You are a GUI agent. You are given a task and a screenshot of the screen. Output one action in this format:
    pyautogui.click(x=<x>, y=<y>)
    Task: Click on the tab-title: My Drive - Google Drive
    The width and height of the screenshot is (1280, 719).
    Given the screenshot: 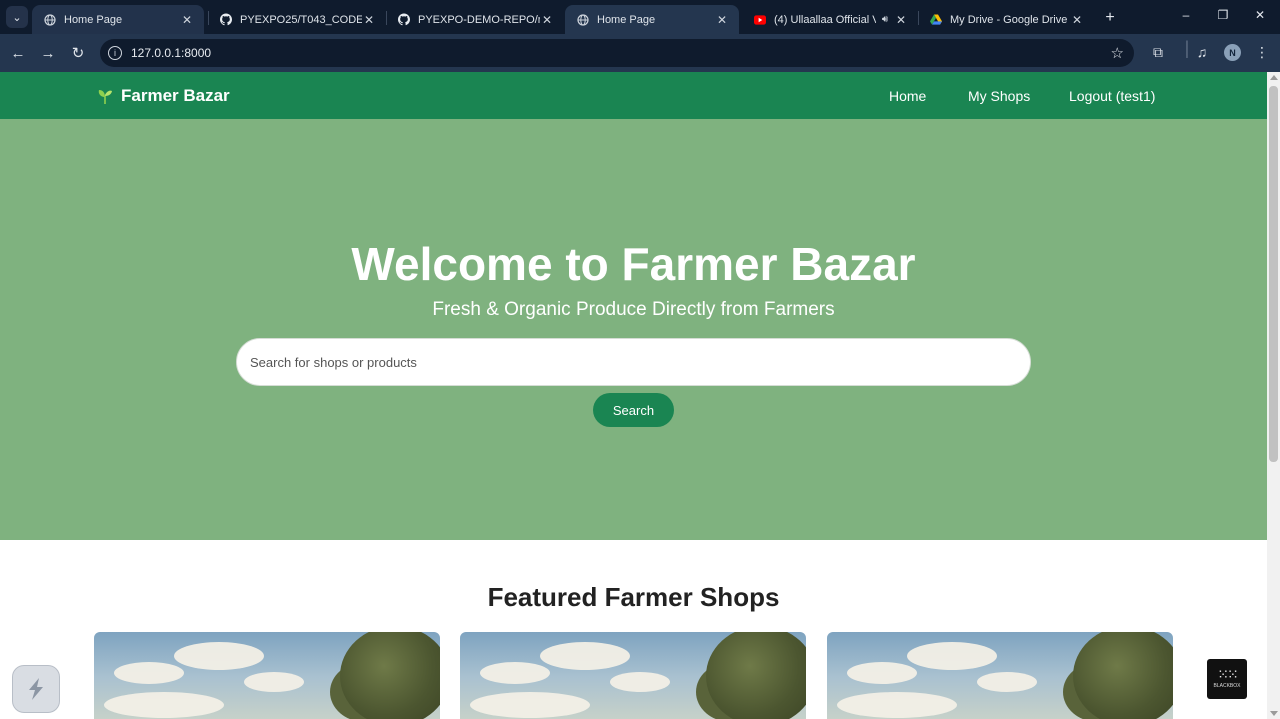 What is the action you would take?
    pyautogui.click(x=1009, y=19)
    